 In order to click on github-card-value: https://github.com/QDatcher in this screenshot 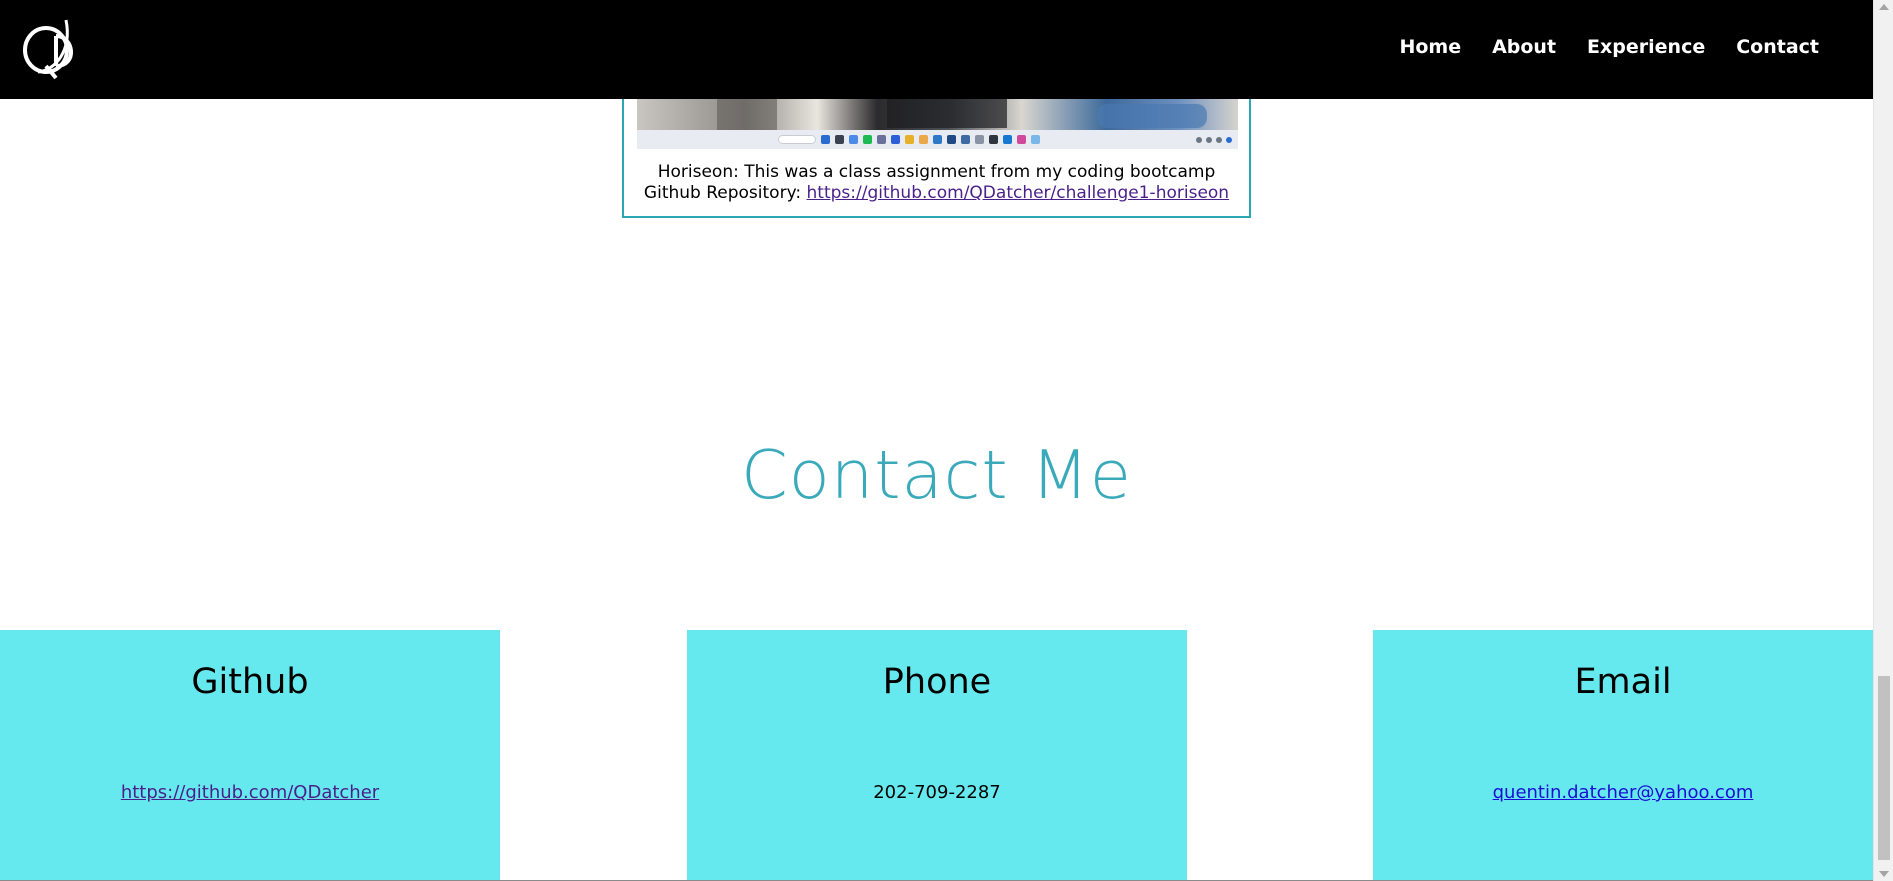, I will do `click(250, 792)`.